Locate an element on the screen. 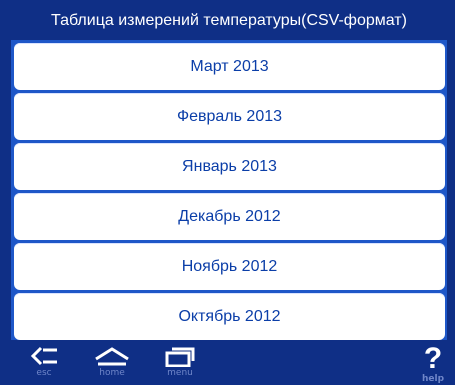 This screenshot has height=385, width=455. list-item-label: Ноябрь 2012 is located at coordinates (229, 266).